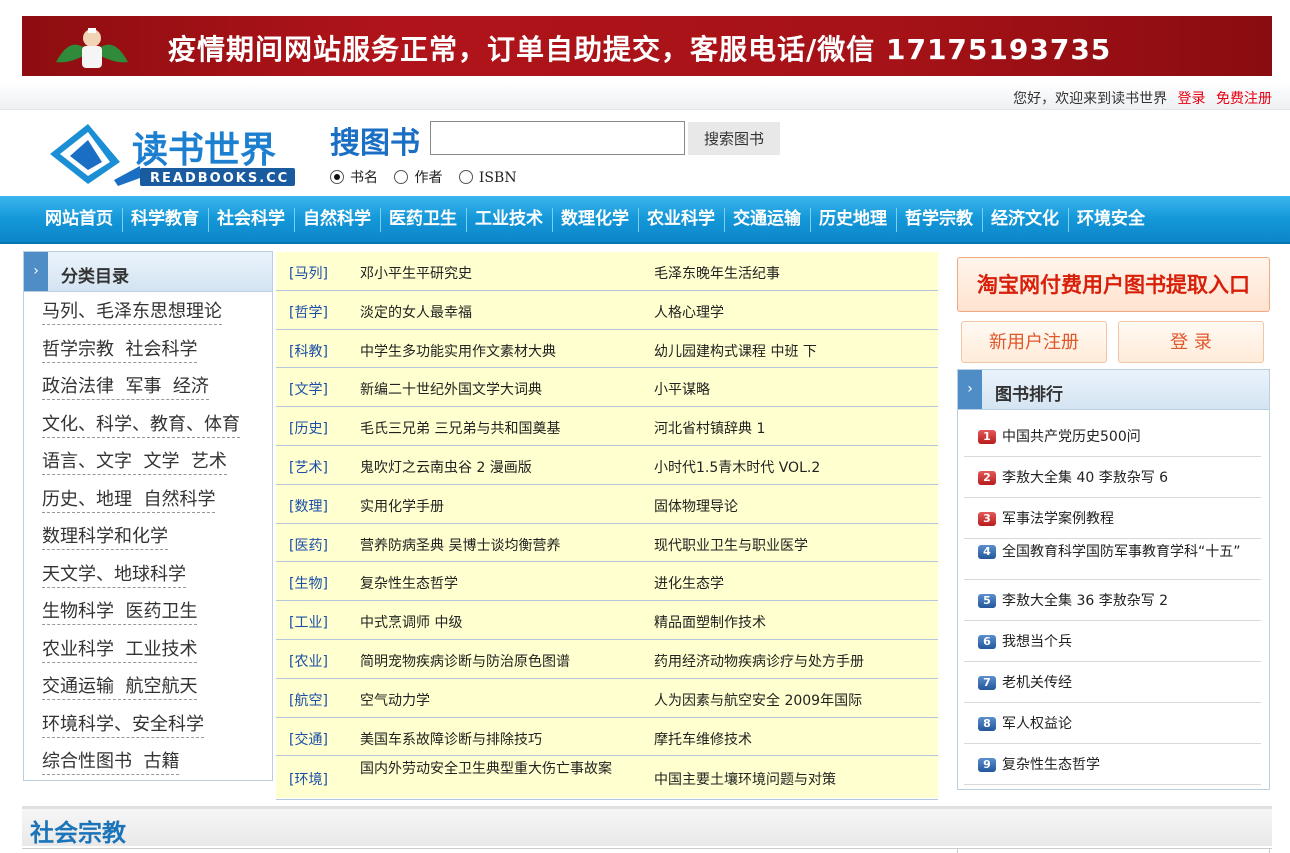  What do you see at coordinates (105, 538) in the screenshot?
I see `category-item-label: 数理科学和化学` at bounding box center [105, 538].